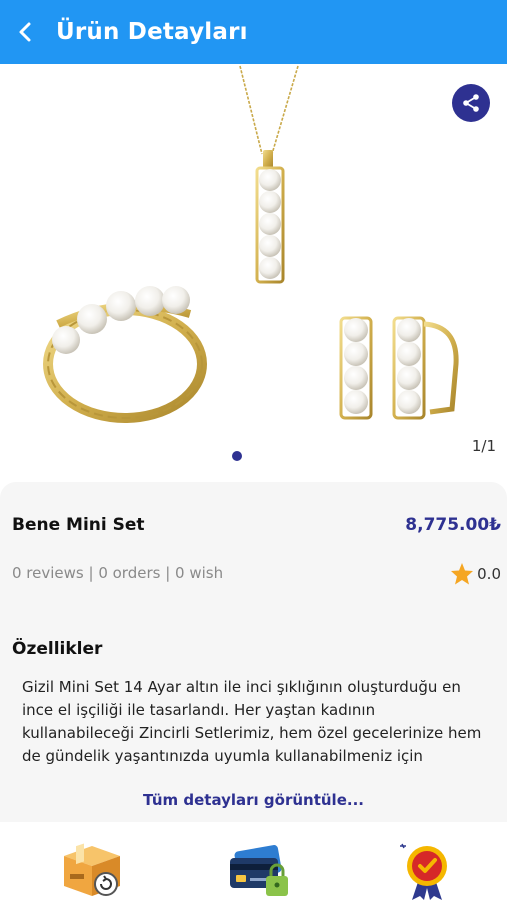  What do you see at coordinates (483, 446) in the screenshot?
I see `image-counter: 1/1` at bounding box center [483, 446].